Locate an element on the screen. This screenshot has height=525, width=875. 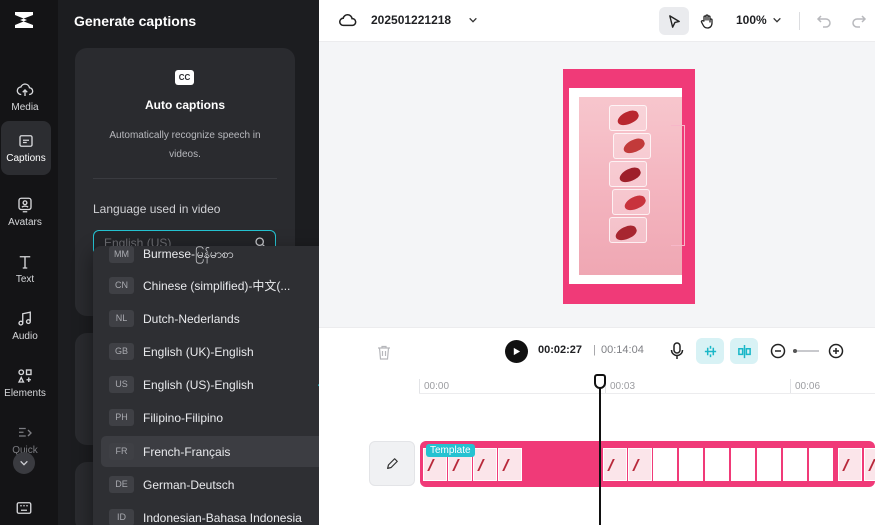
language-name: Filipino-Filipino is located at coordinates (183, 417).